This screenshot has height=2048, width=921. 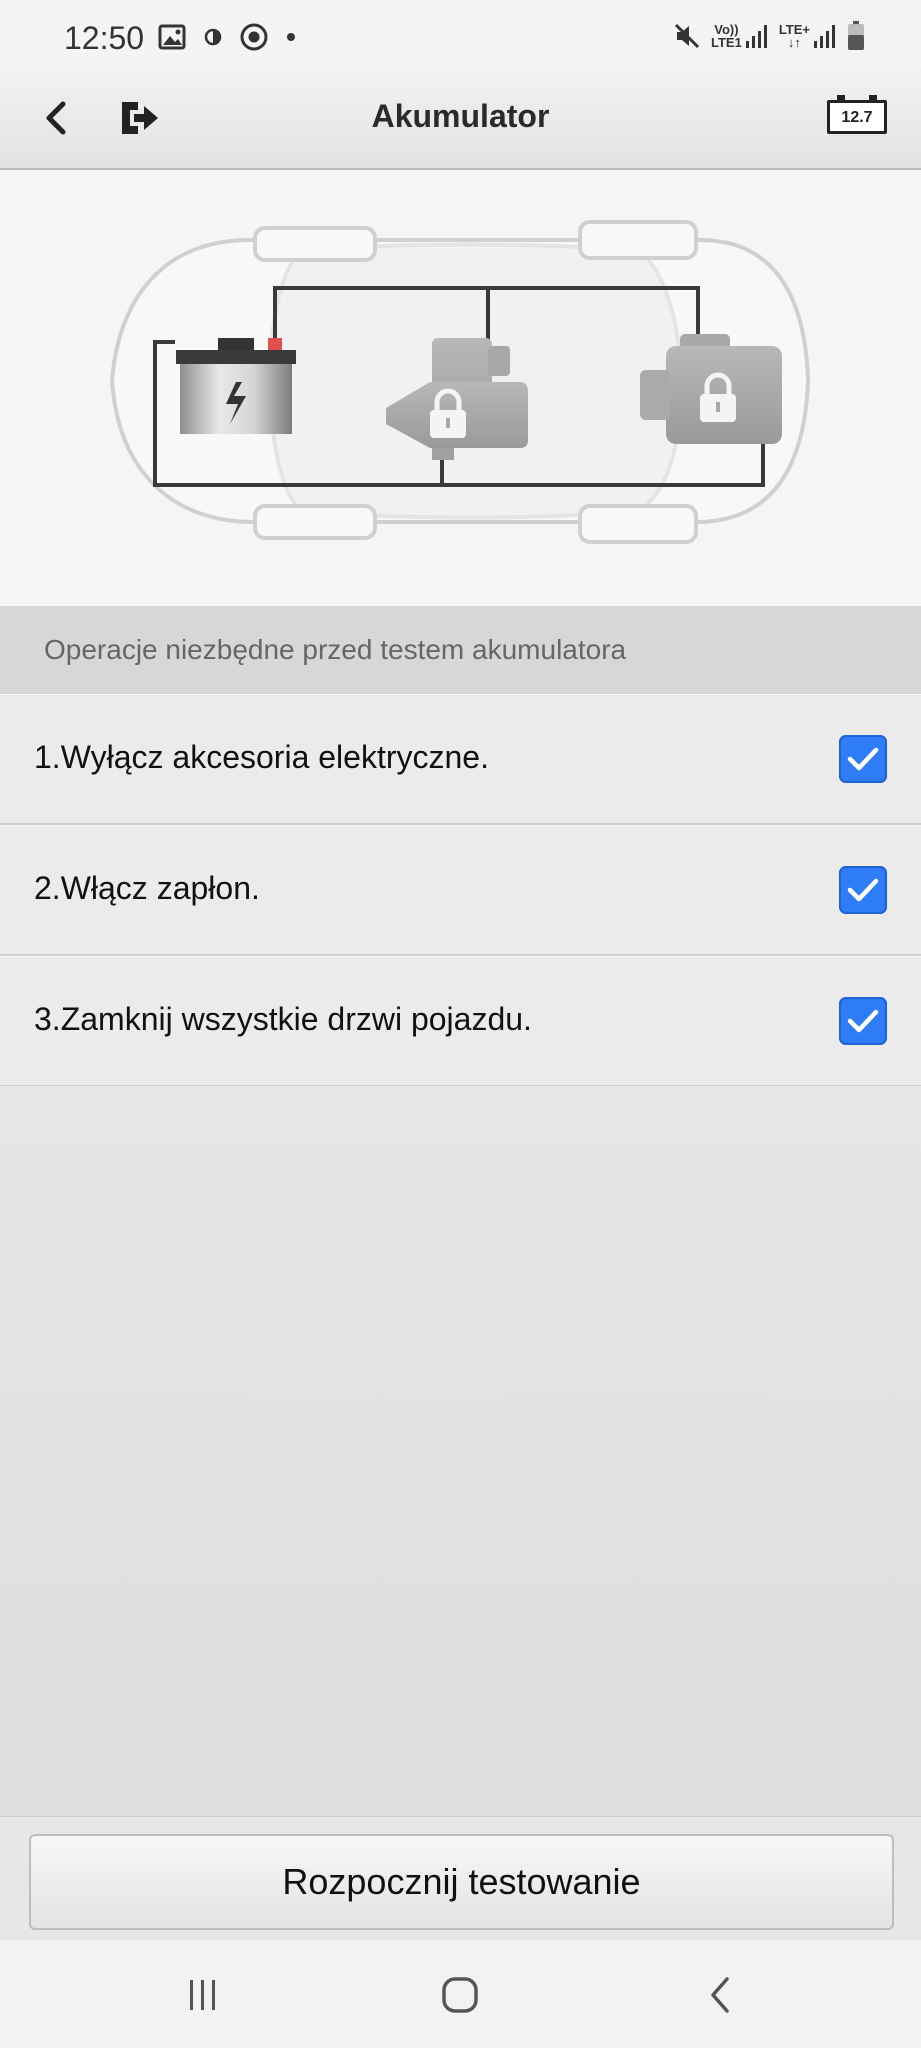 What do you see at coordinates (261, 757) in the screenshot?
I see `checklist-item-label: 1.Wyłącz akcesoria elektryczne.` at bounding box center [261, 757].